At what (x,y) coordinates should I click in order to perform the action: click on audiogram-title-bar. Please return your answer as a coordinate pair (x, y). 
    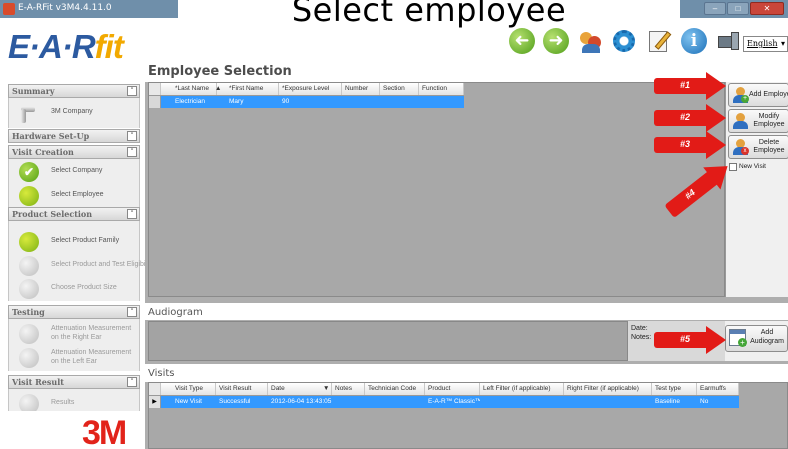
    Looking at the image, I should click on (466, 311).